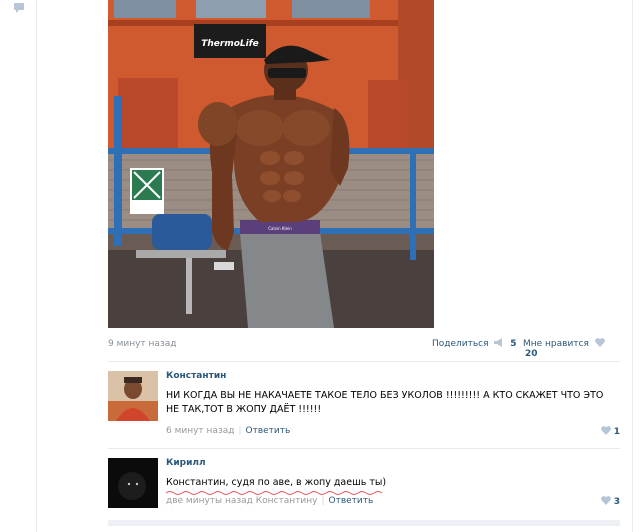  I want to click on share-button: Поделиться 5, so click(474, 343).